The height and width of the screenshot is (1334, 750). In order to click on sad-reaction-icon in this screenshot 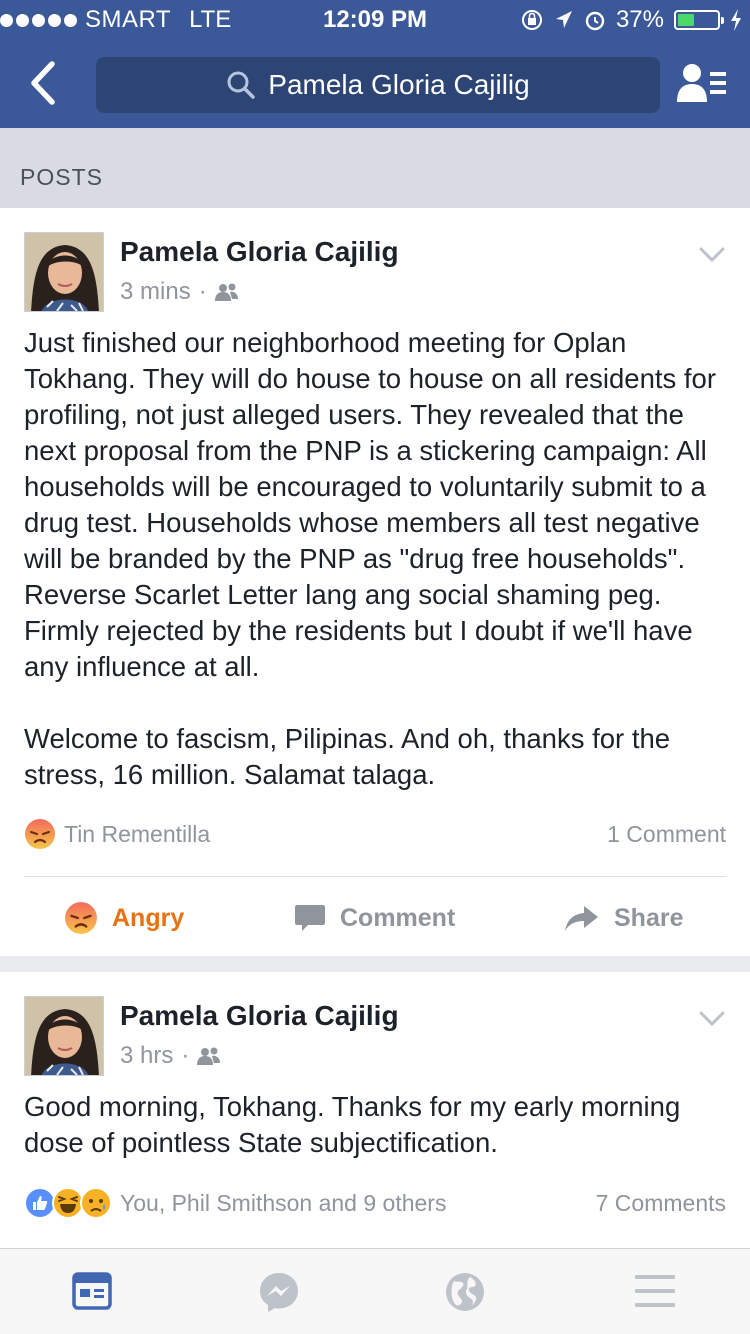, I will do `click(96, 1203)`.